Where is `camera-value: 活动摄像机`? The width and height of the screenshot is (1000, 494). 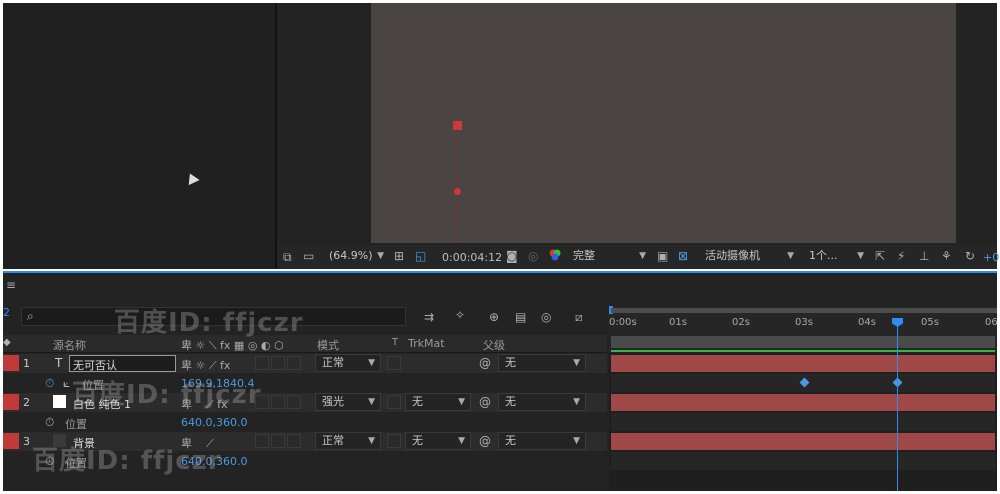 camera-value: 活动摄像机 is located at coordinates (732, 255).